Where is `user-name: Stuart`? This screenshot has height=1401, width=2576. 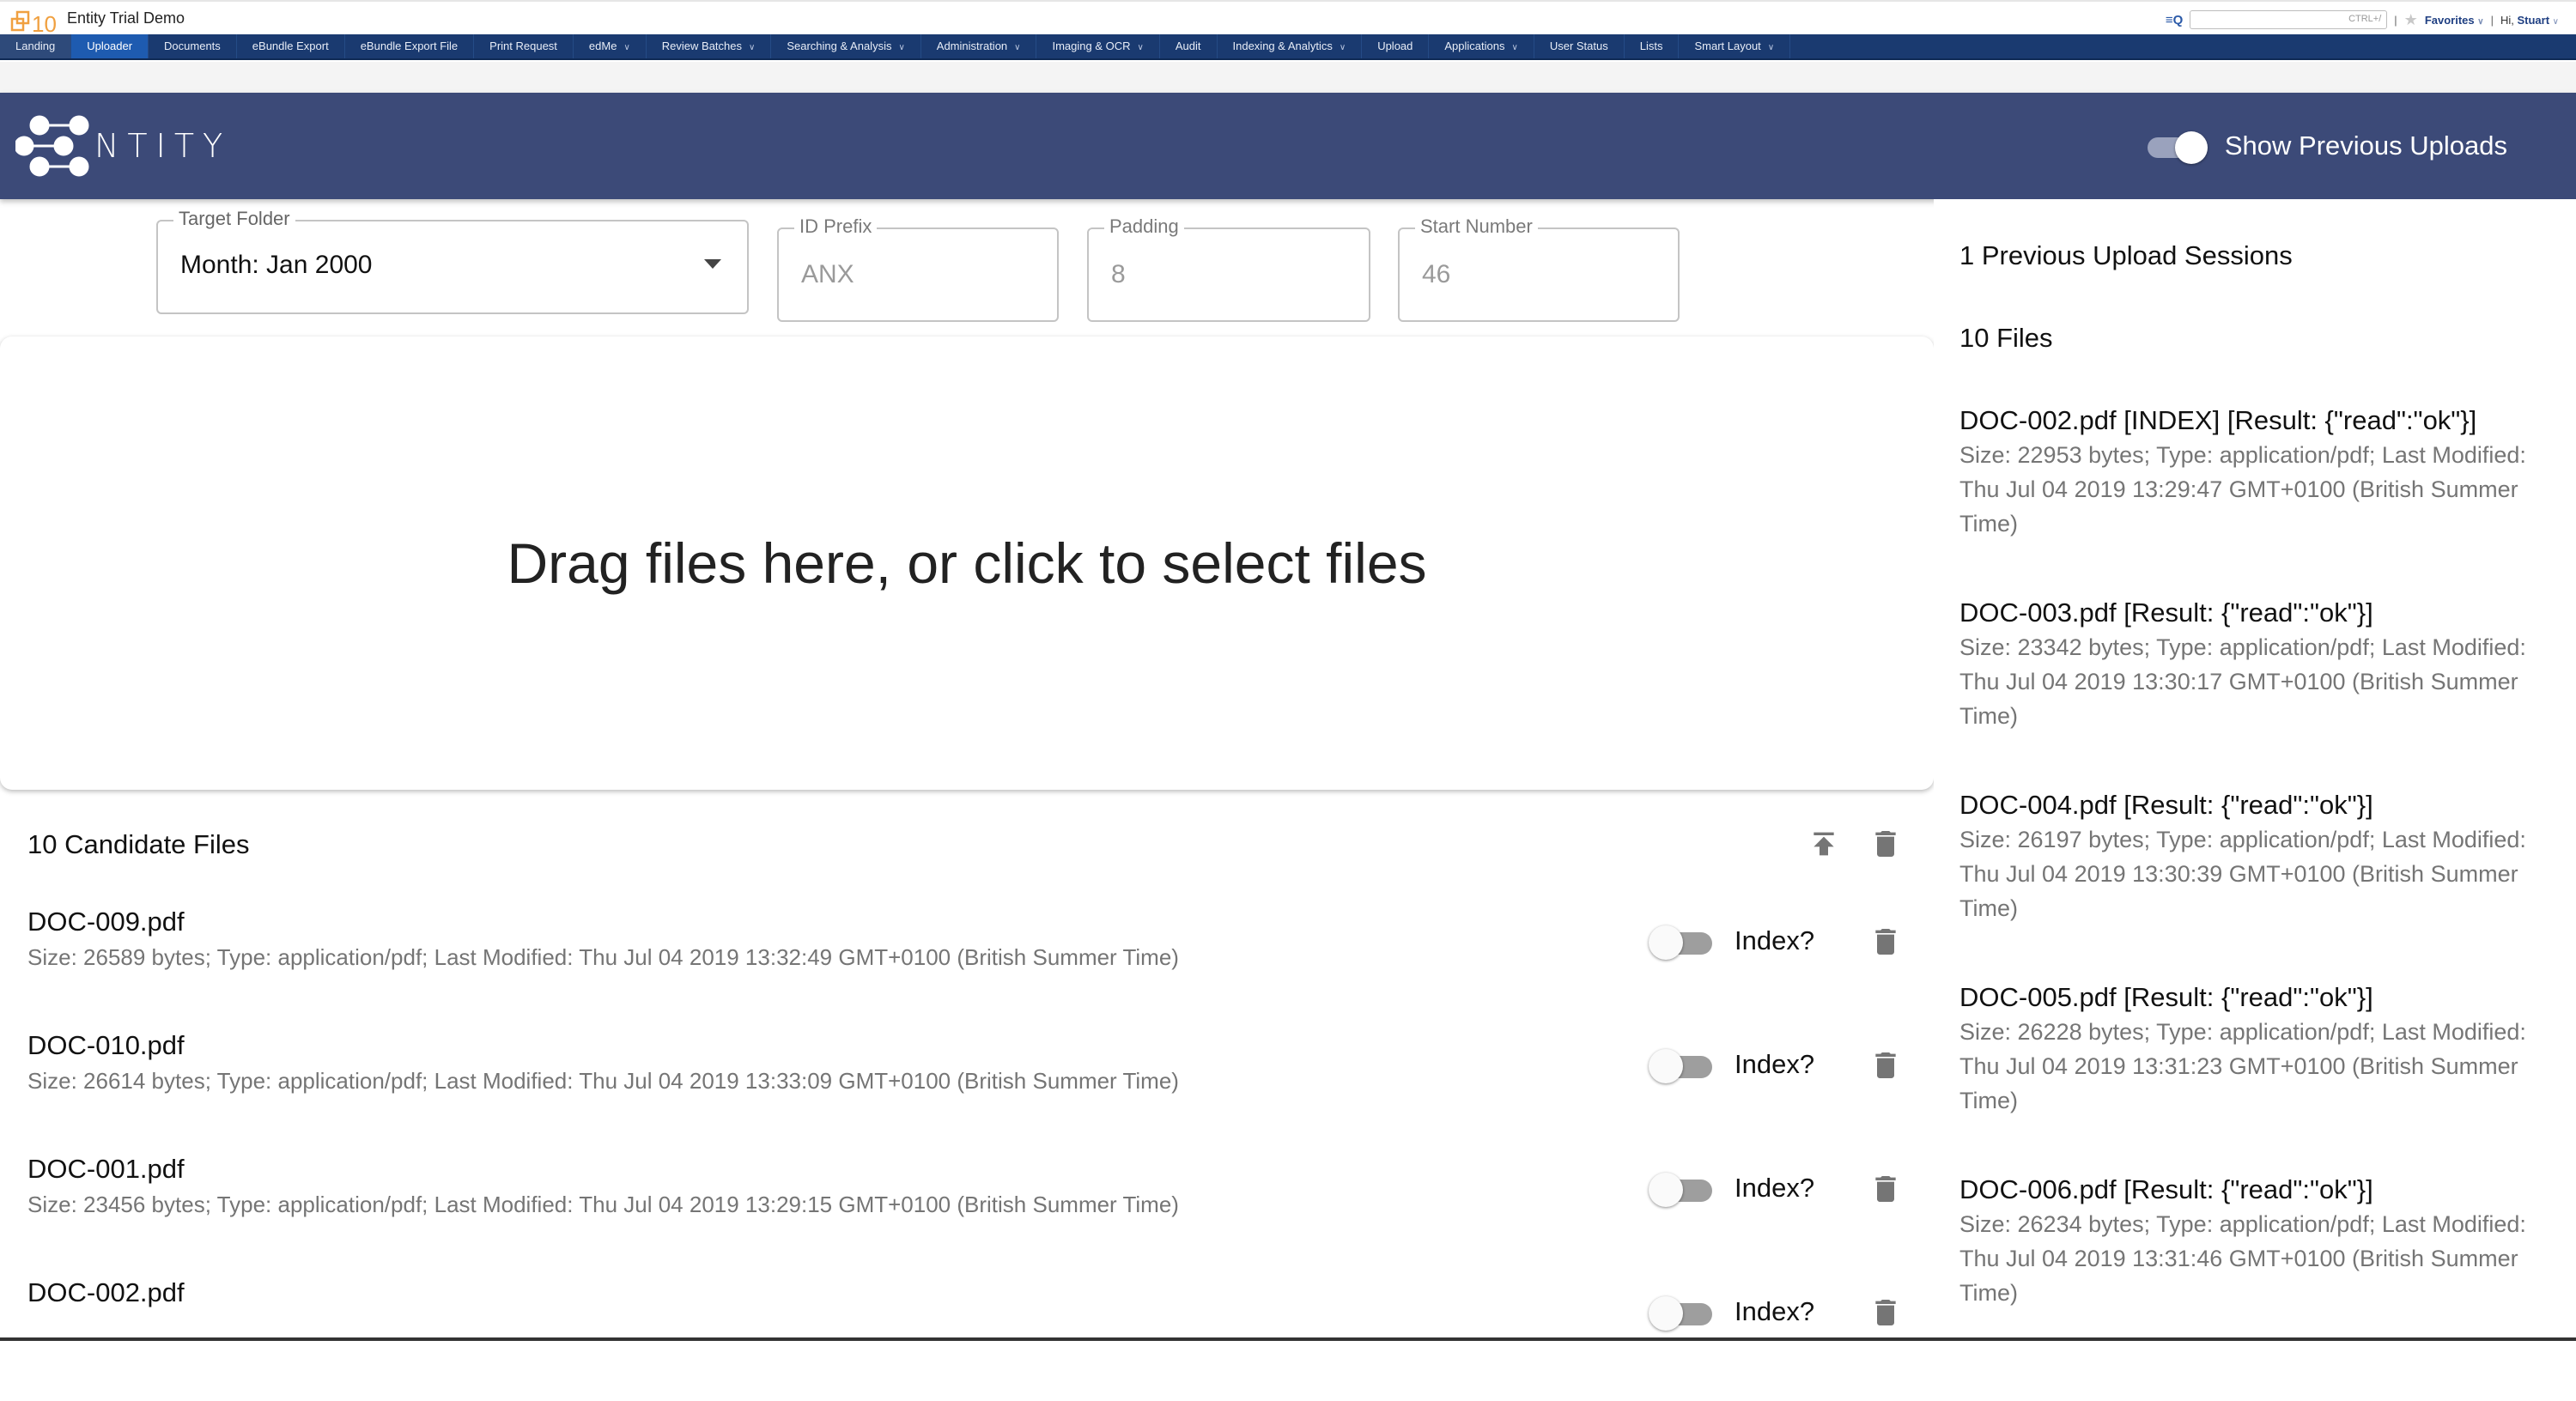
user-name: Stuart is located at coordinates (2533, 20).